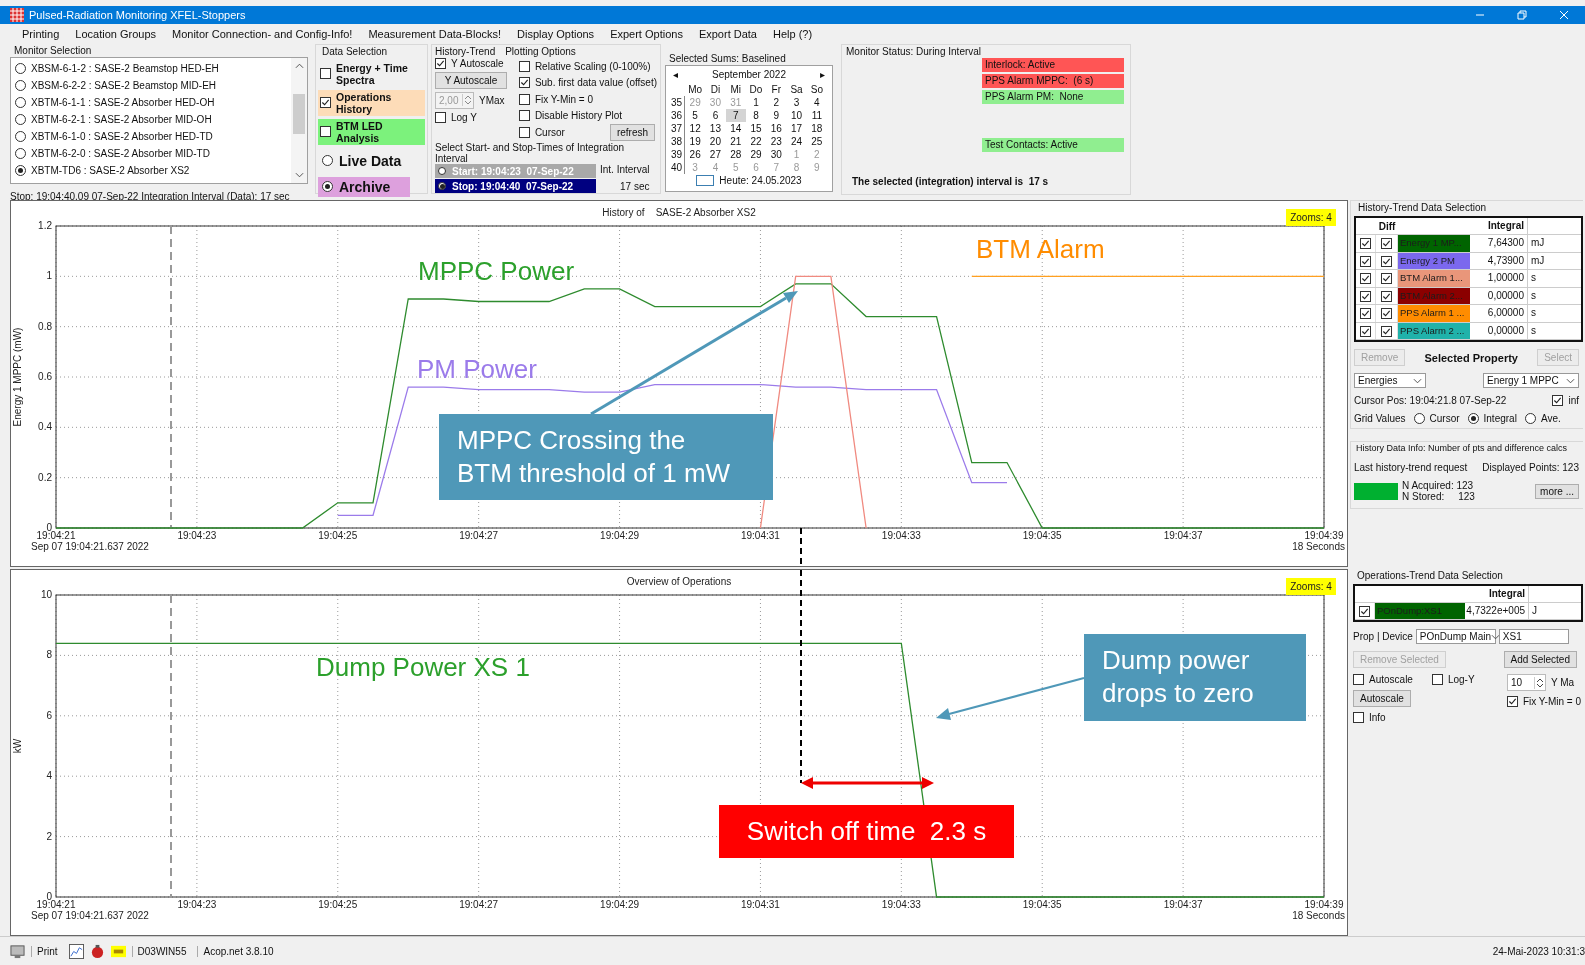  Describe the element at coordinates (695, 154) in the screenshot. I see `calendar-day: 26` at that location.